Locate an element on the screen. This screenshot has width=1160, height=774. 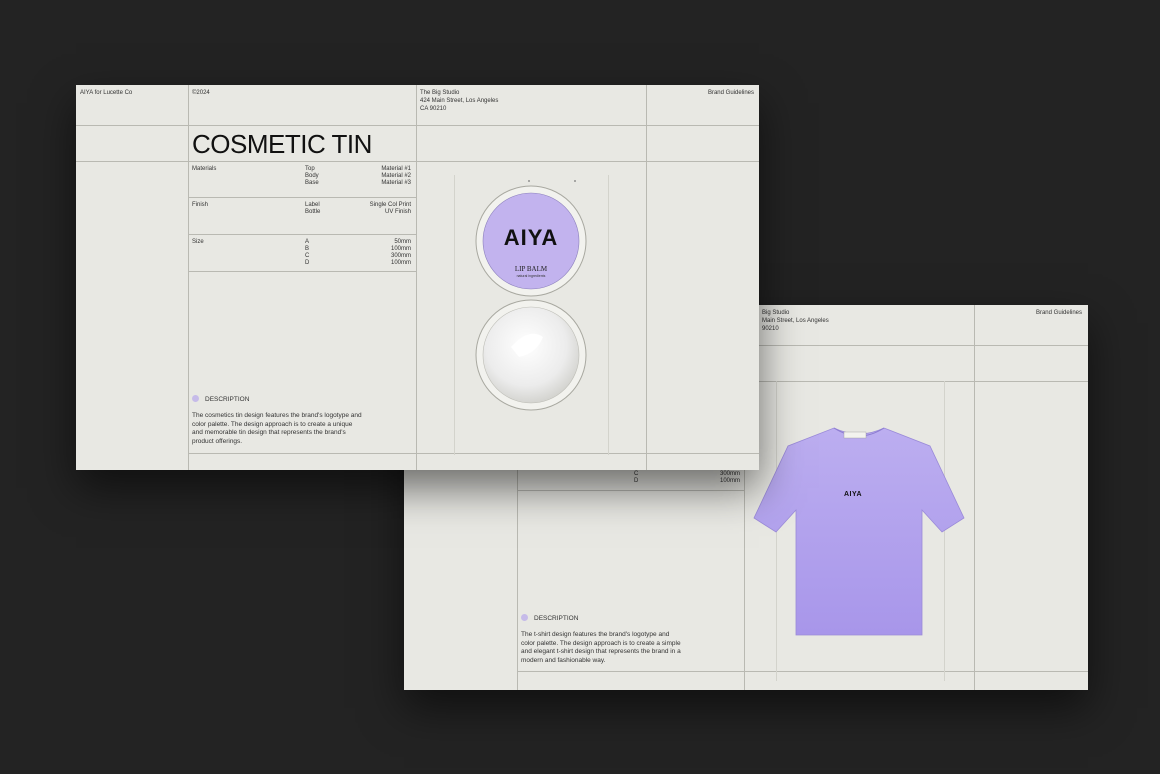
spec-keys-finish: Label Bottle is located at coordinates (312, 209).